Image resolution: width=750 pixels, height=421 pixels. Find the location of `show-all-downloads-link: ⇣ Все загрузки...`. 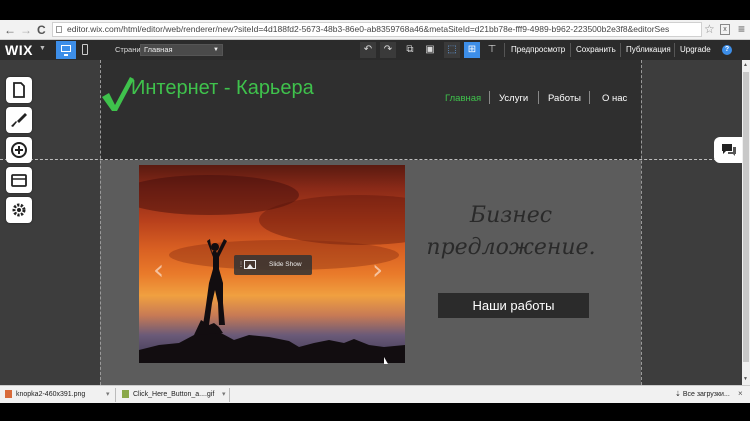

show-all-downloads-link: ⇣ Все загрузки... is located at coordinates (702, 395).